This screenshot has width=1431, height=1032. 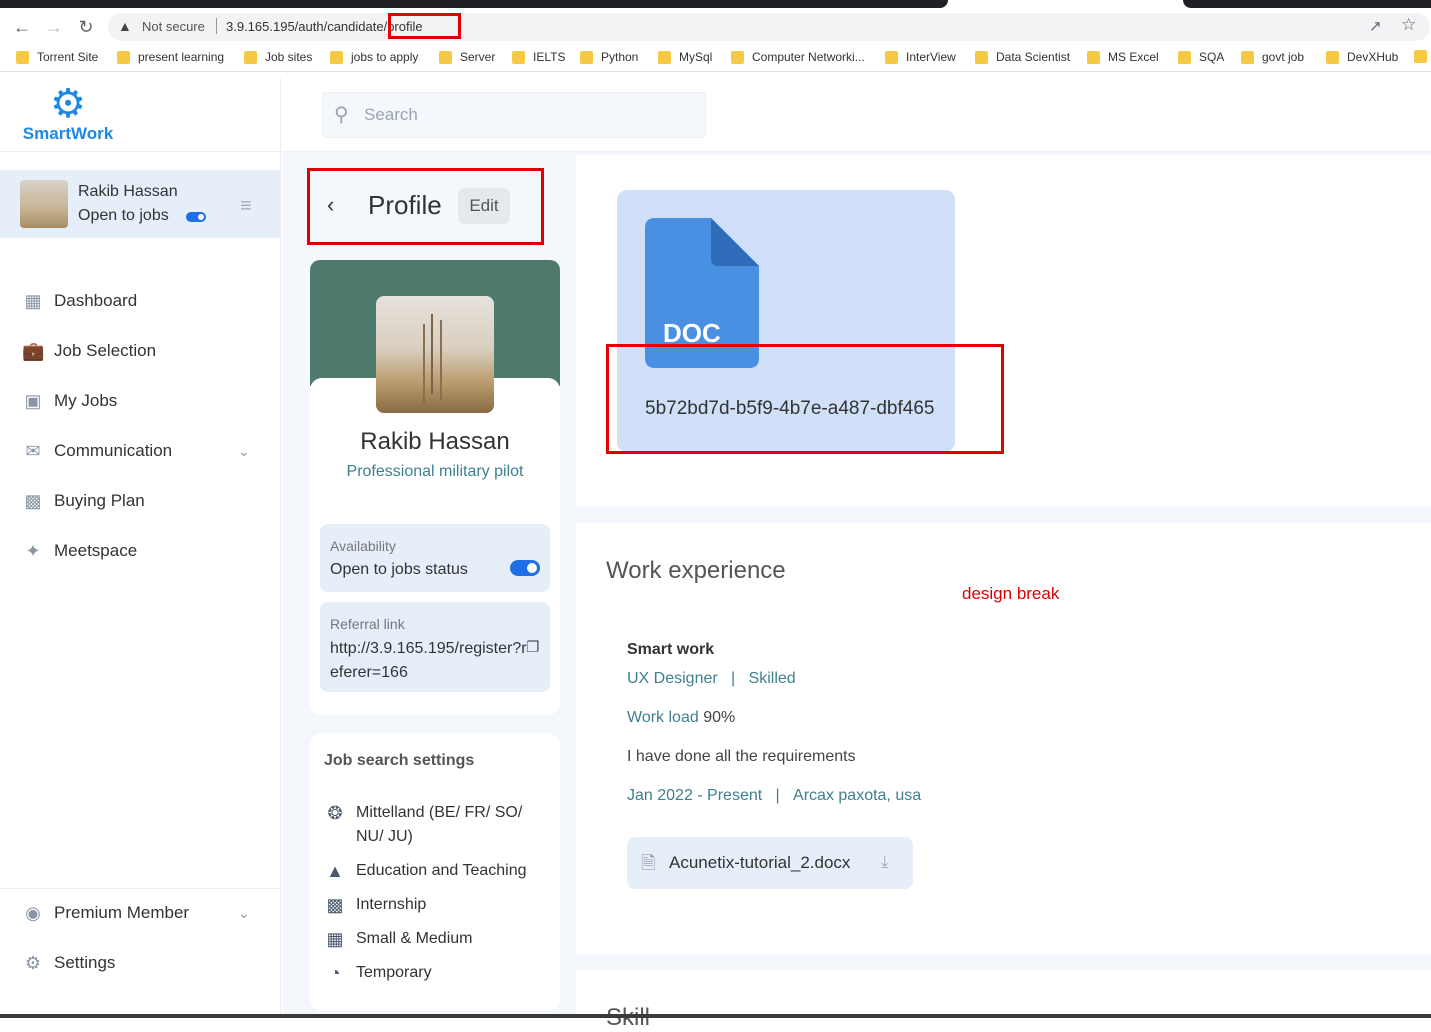 What do you see at coordinates (44, 204) in the screenshot?
I see `avatar` at bounding box center [44, 204].